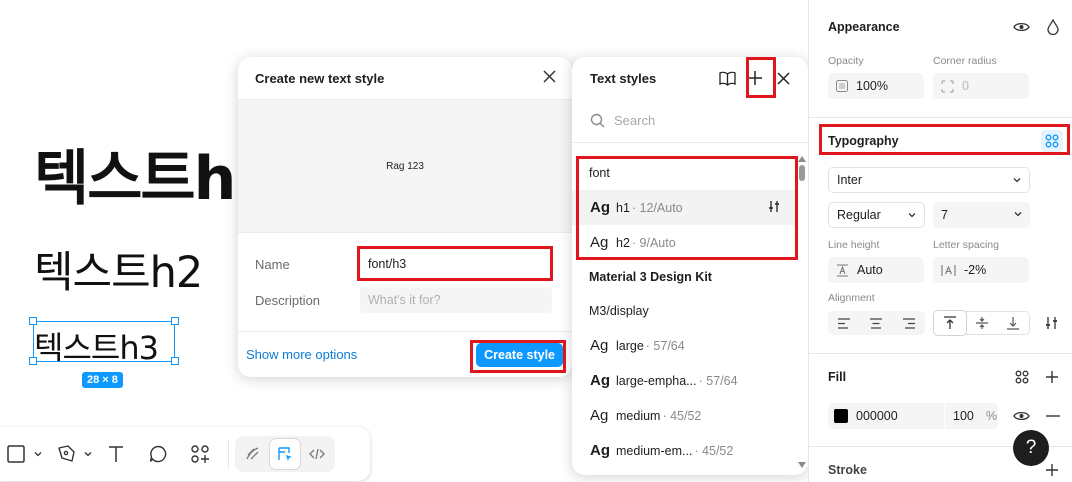 This screenshot has height=482, width=1072. What do you see at coordinates (842, 270) in the screenshot?
I see `line-height-icon` at bounding box center [842, 270].